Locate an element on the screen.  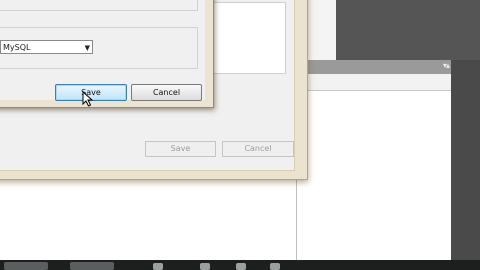
desktop-background-dark is located at coordinates (408, 30).